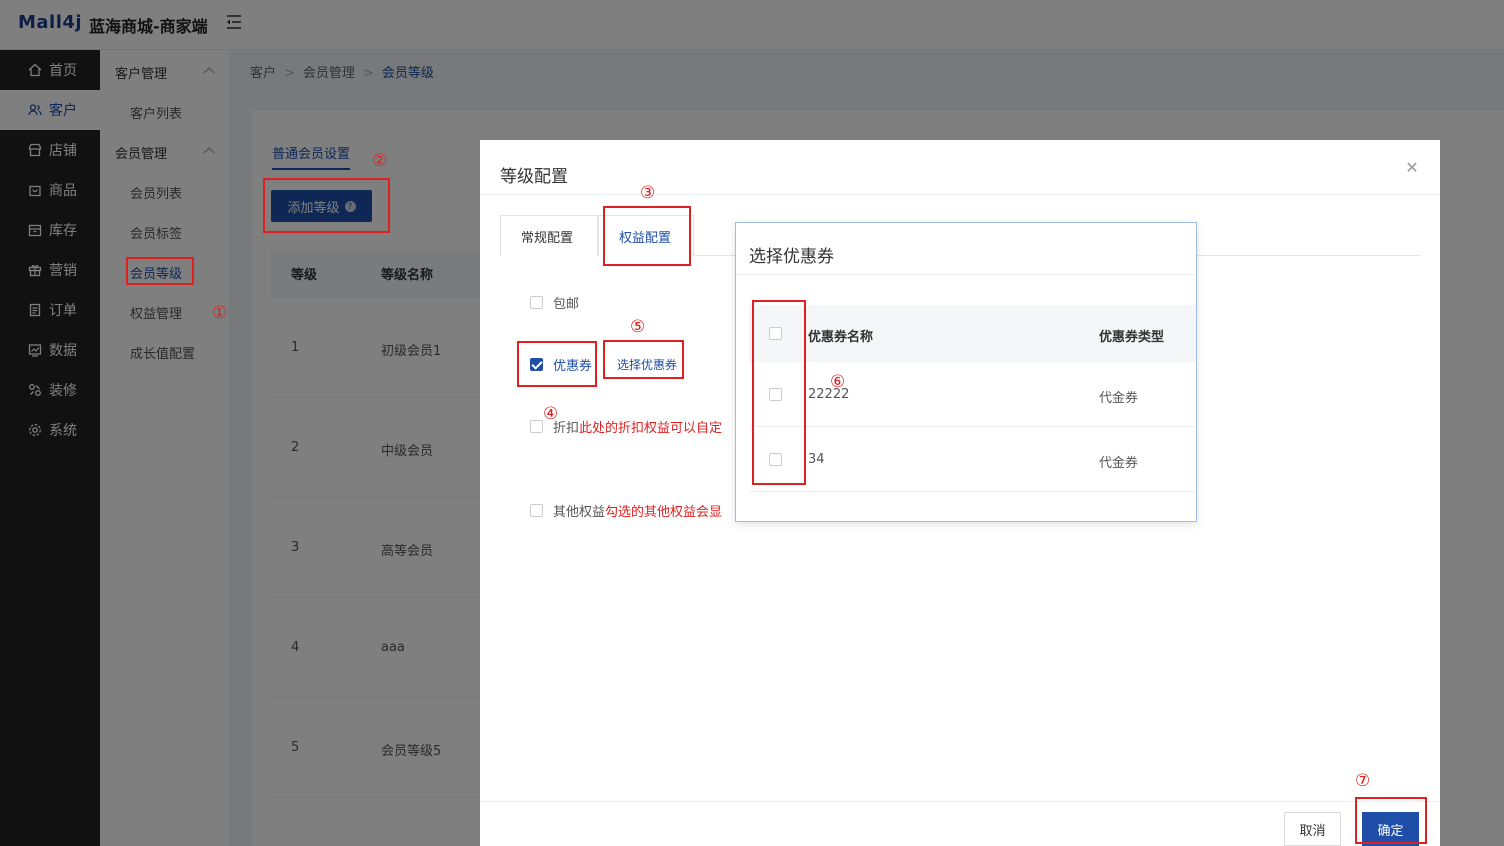 The image size is (1504, 846). Describe the element at coordinates (1132, 337) in the screenshot. I see `column-header: 优惠券类型` at that location.